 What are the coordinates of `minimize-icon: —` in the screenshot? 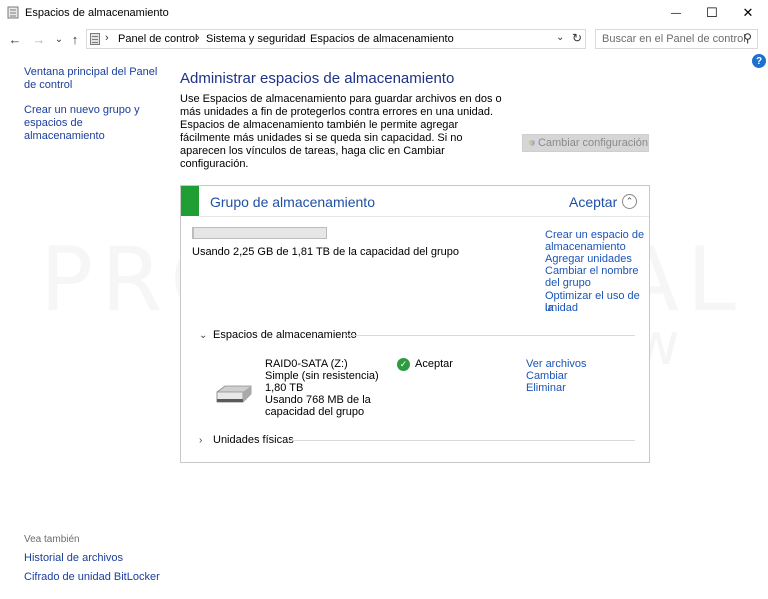 It's located at (676, 13).